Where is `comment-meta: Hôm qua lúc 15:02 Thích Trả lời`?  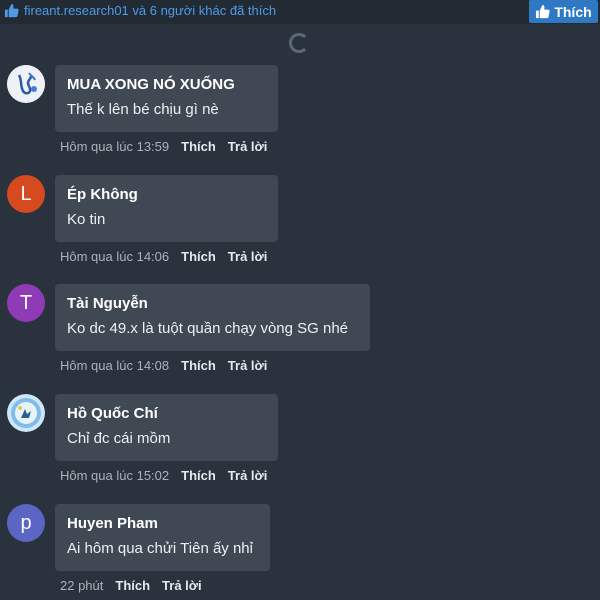
comment-meta: Hôm qua lúc 15:02 Thích Trả lời is located at coordinates (163, 475).